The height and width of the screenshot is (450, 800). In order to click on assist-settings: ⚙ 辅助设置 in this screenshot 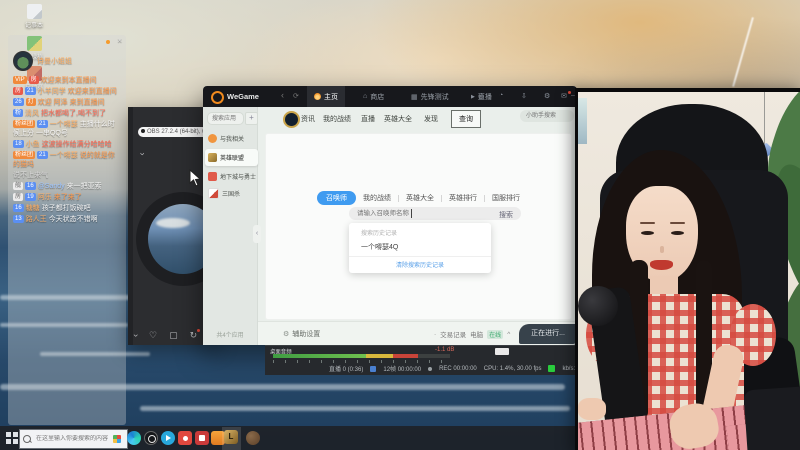, I will do `click(301, 334)`.